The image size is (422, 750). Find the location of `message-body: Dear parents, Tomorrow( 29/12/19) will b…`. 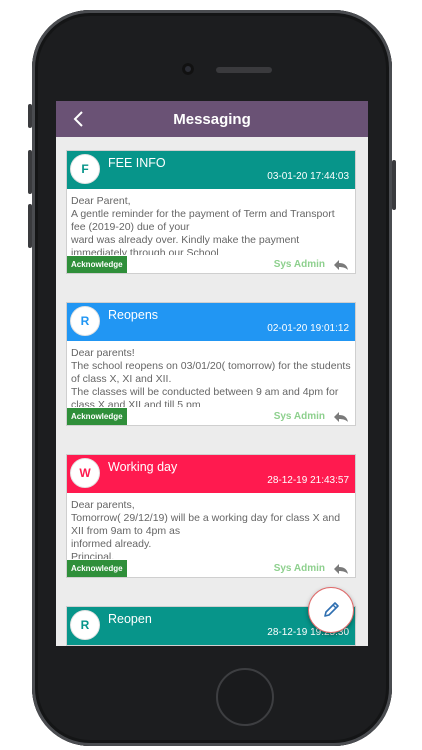

message-body: Dear parents, Tomorrow( 29/12/19) will b… is located at coordinates (206, 529).